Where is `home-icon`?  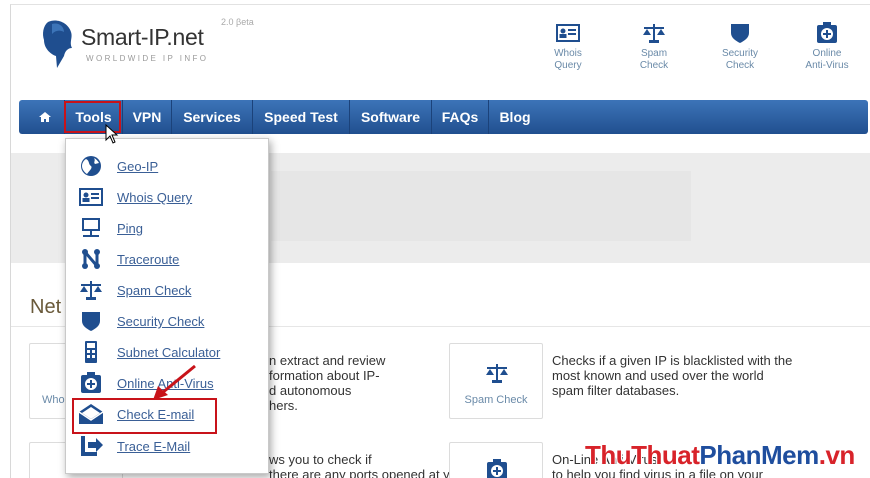 home-icon is located at coordinates (45, 117).